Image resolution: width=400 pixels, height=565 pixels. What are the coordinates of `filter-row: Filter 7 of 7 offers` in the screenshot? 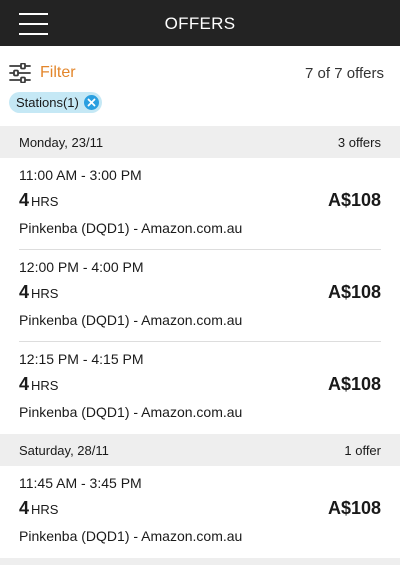 It's located at (200, 73).